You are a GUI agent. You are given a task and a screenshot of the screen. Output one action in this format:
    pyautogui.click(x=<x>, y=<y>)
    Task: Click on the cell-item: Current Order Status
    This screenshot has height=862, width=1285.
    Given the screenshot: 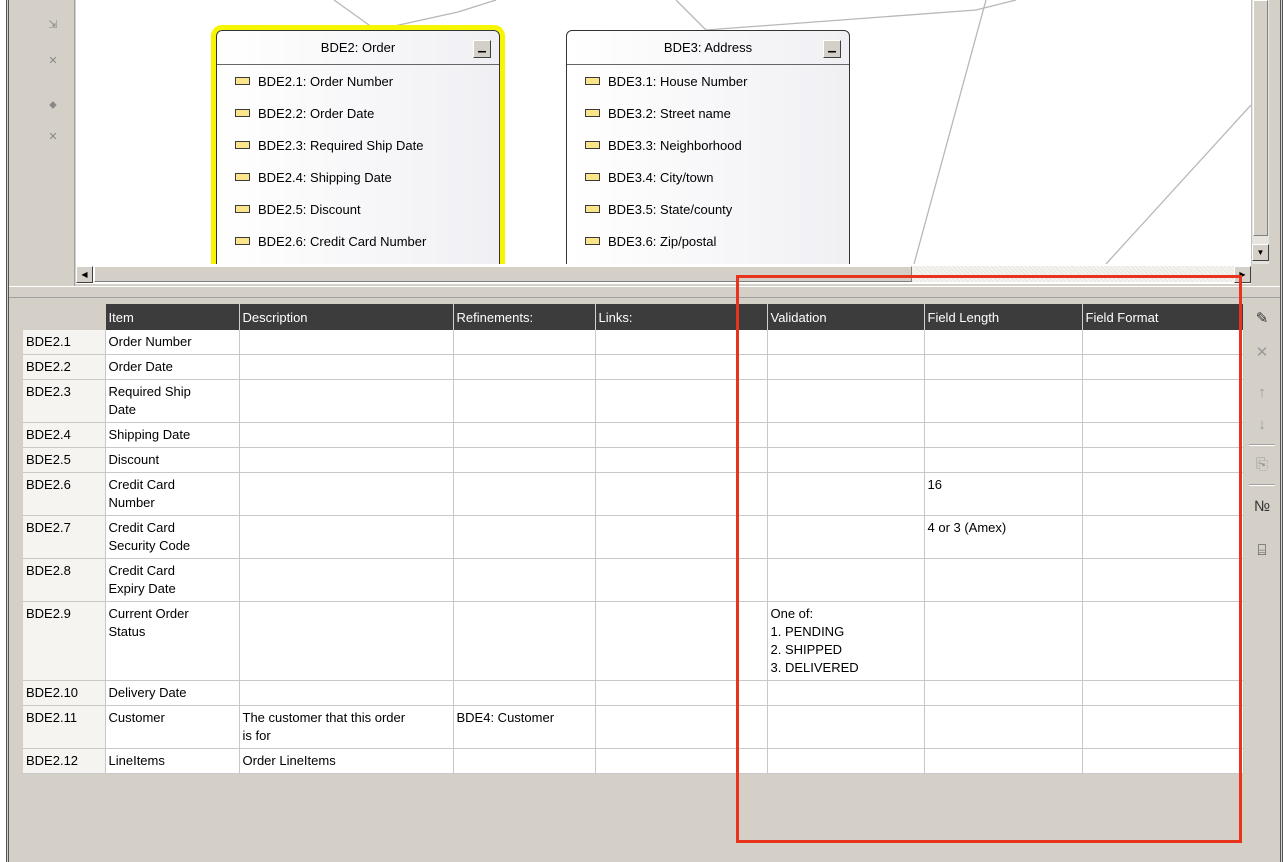 What is the action you would take?
    pyautogui.click(x=172, y=641)
    